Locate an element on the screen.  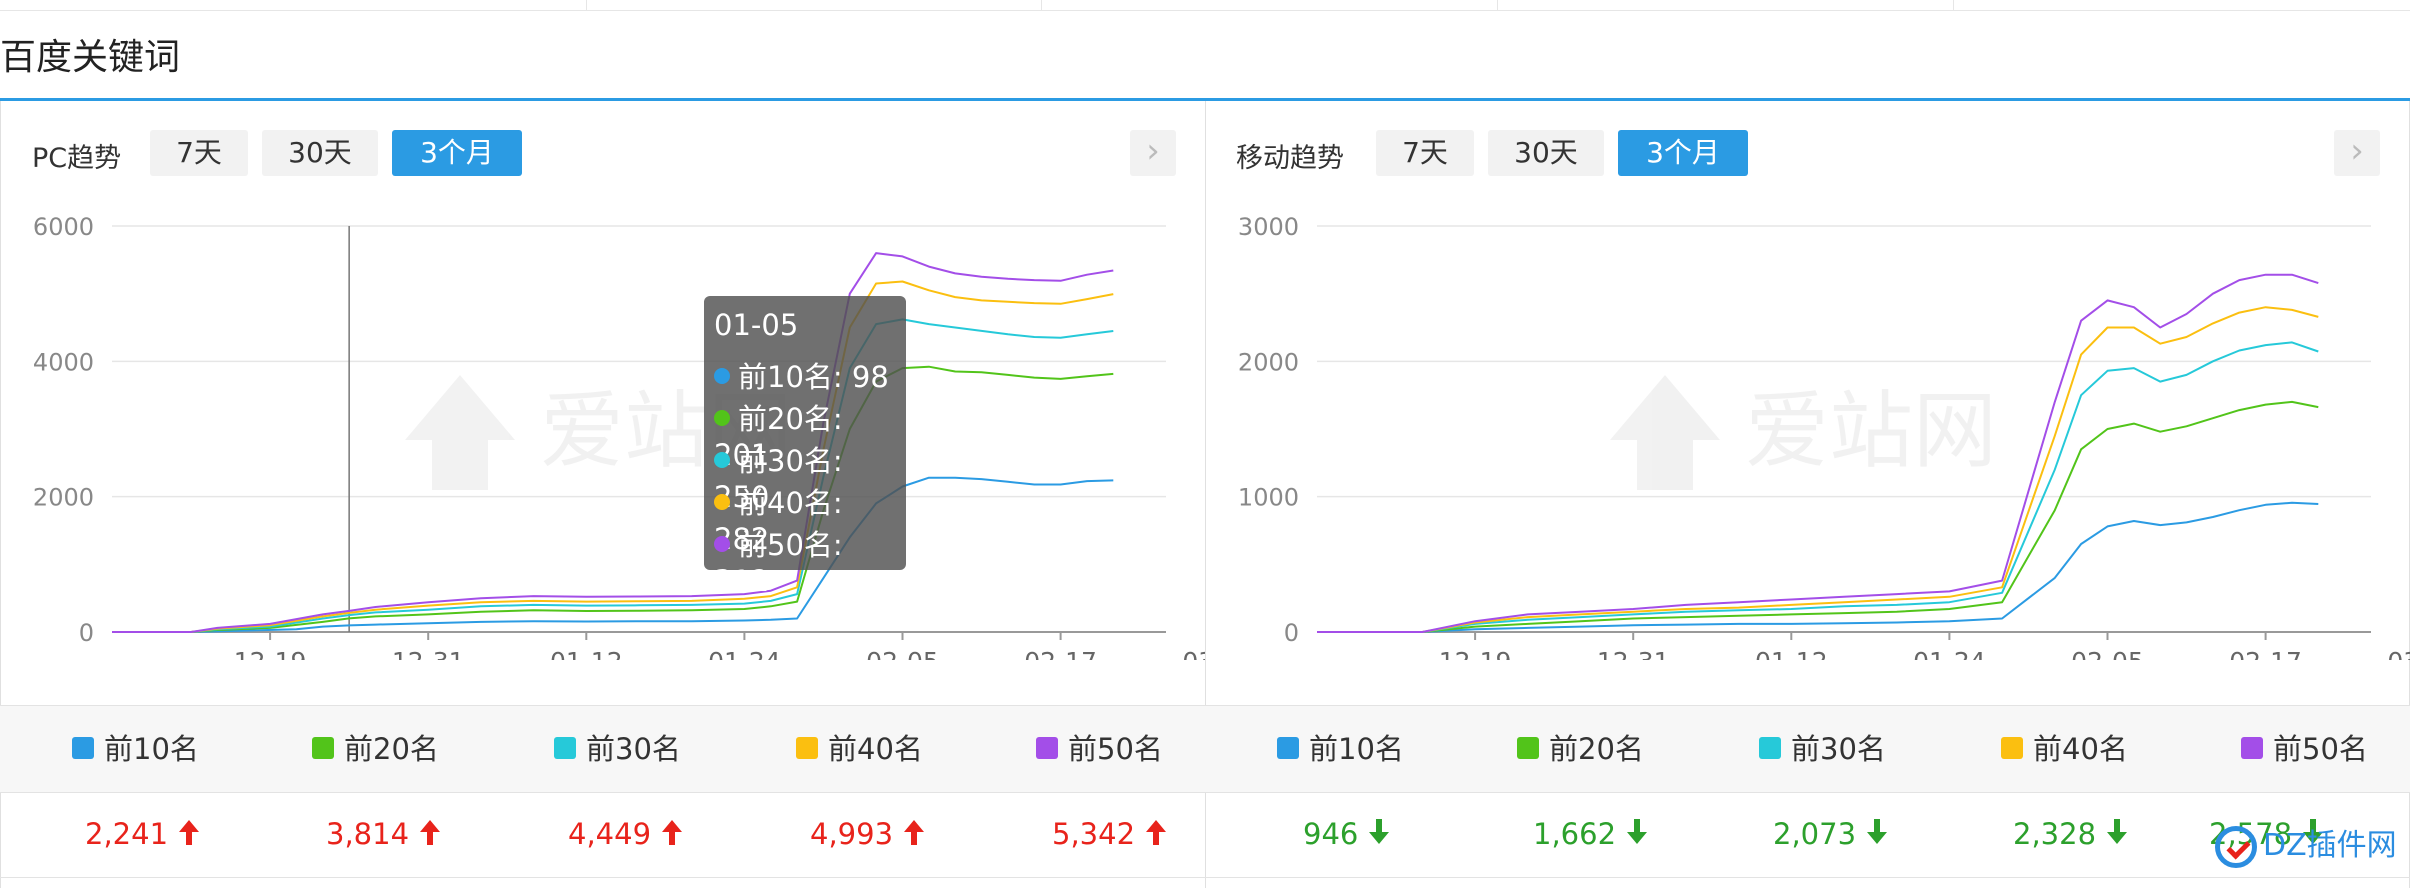
legend-label: 前40名 is located at coordinates (2080, 749).